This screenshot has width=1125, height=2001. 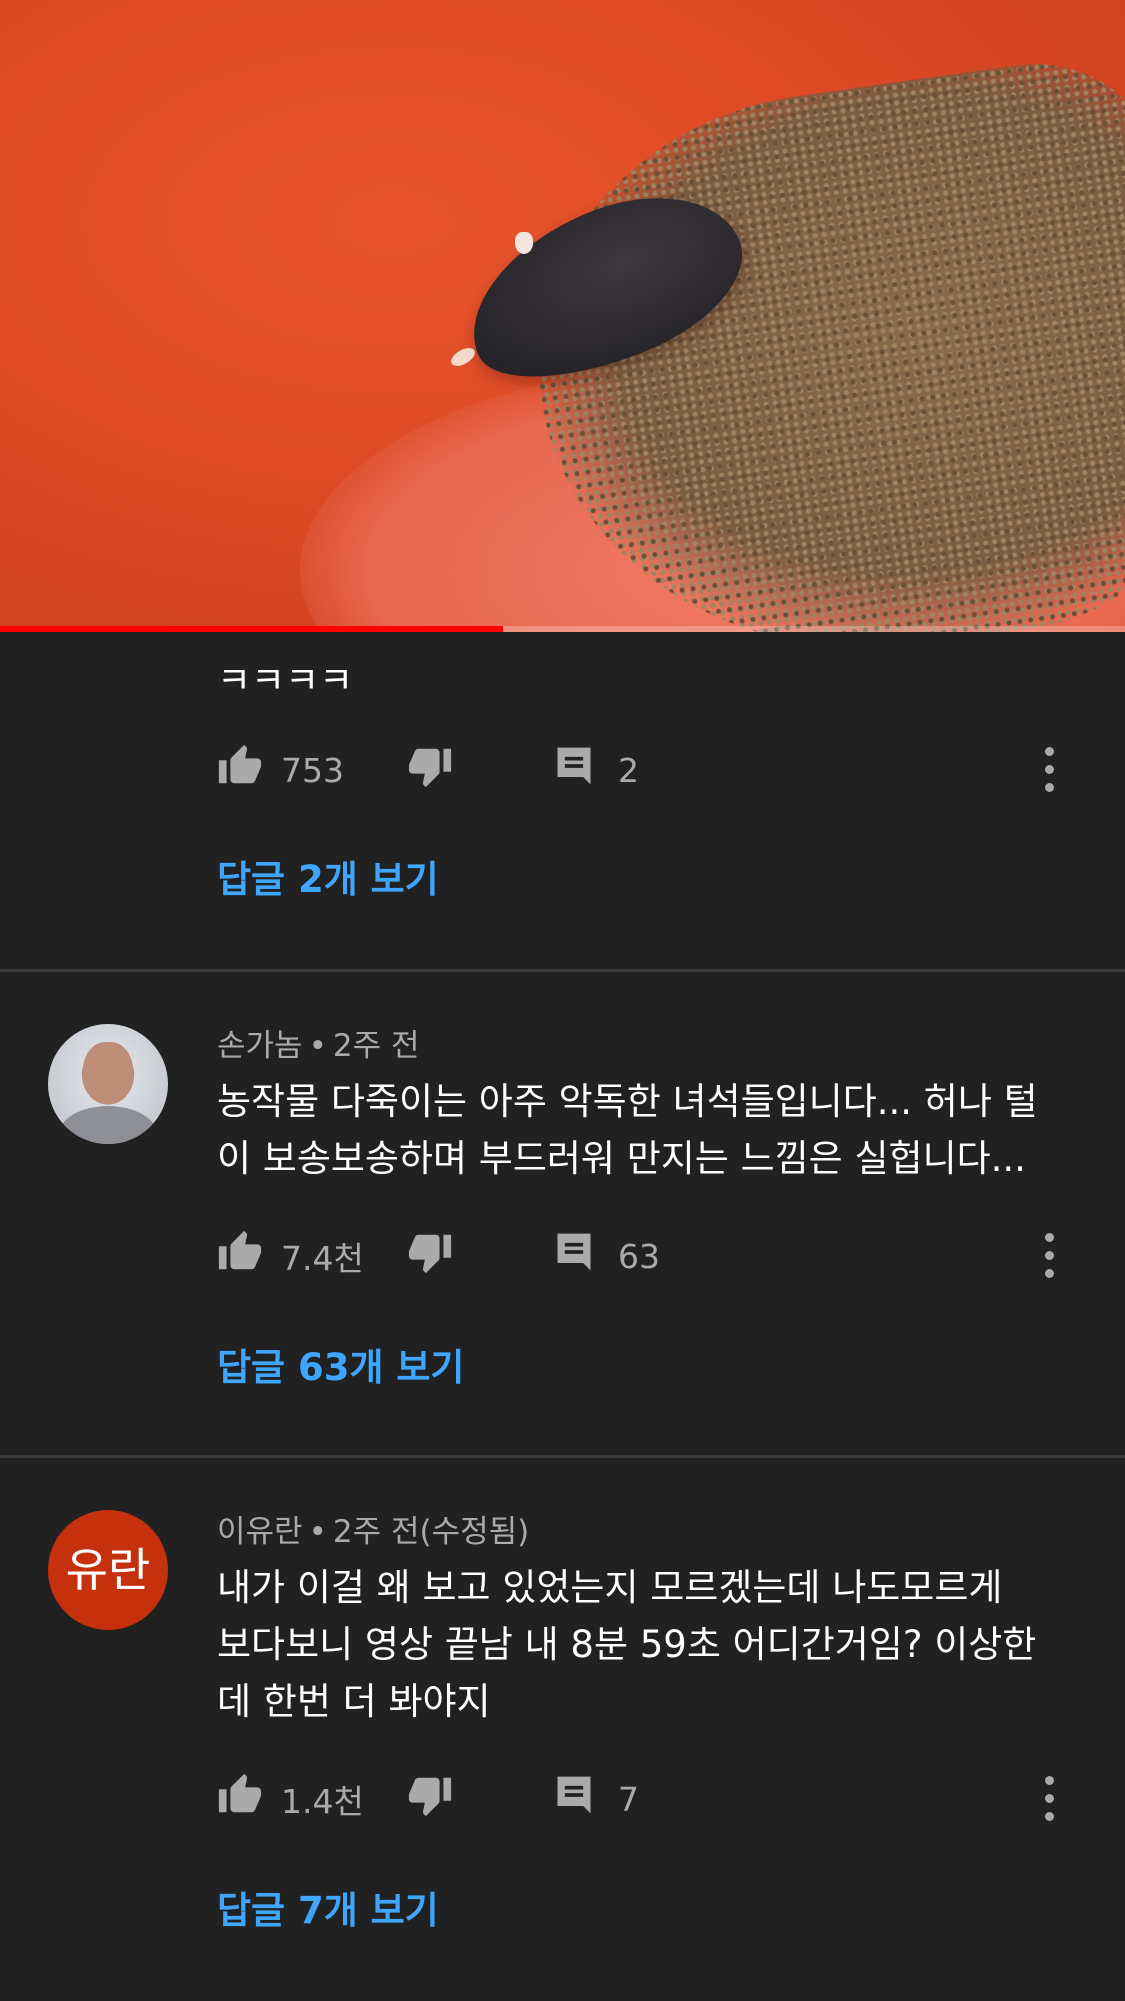 I want to click on comment-meta: 이유란 • 2주 전(수정됨), so click(x=651, y=1528).